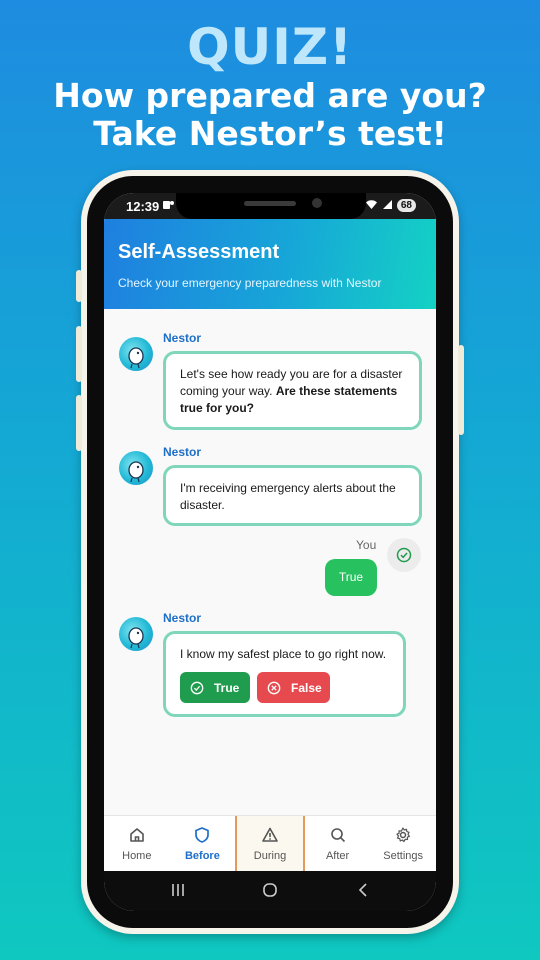  I want to click on user-avatar, so click(404, 555).